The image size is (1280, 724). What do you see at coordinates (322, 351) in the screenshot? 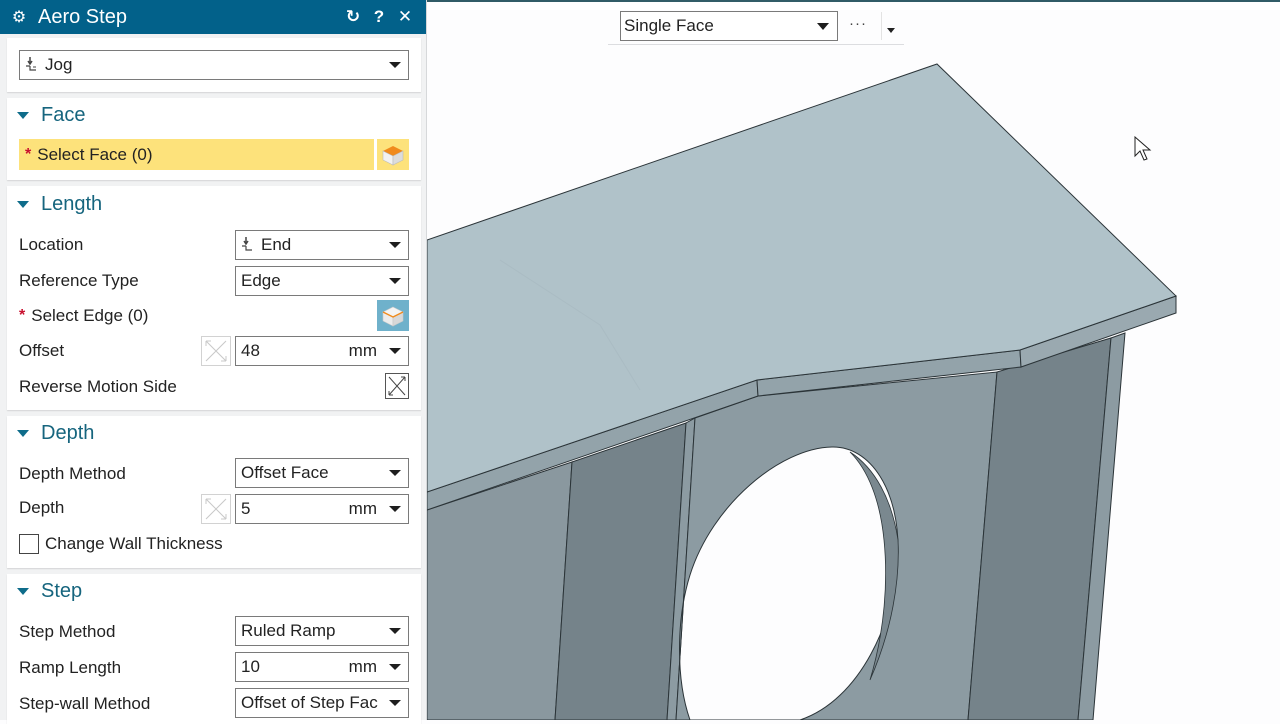
I see `offset-input: 48 mm` at bounding box center [322, 351].